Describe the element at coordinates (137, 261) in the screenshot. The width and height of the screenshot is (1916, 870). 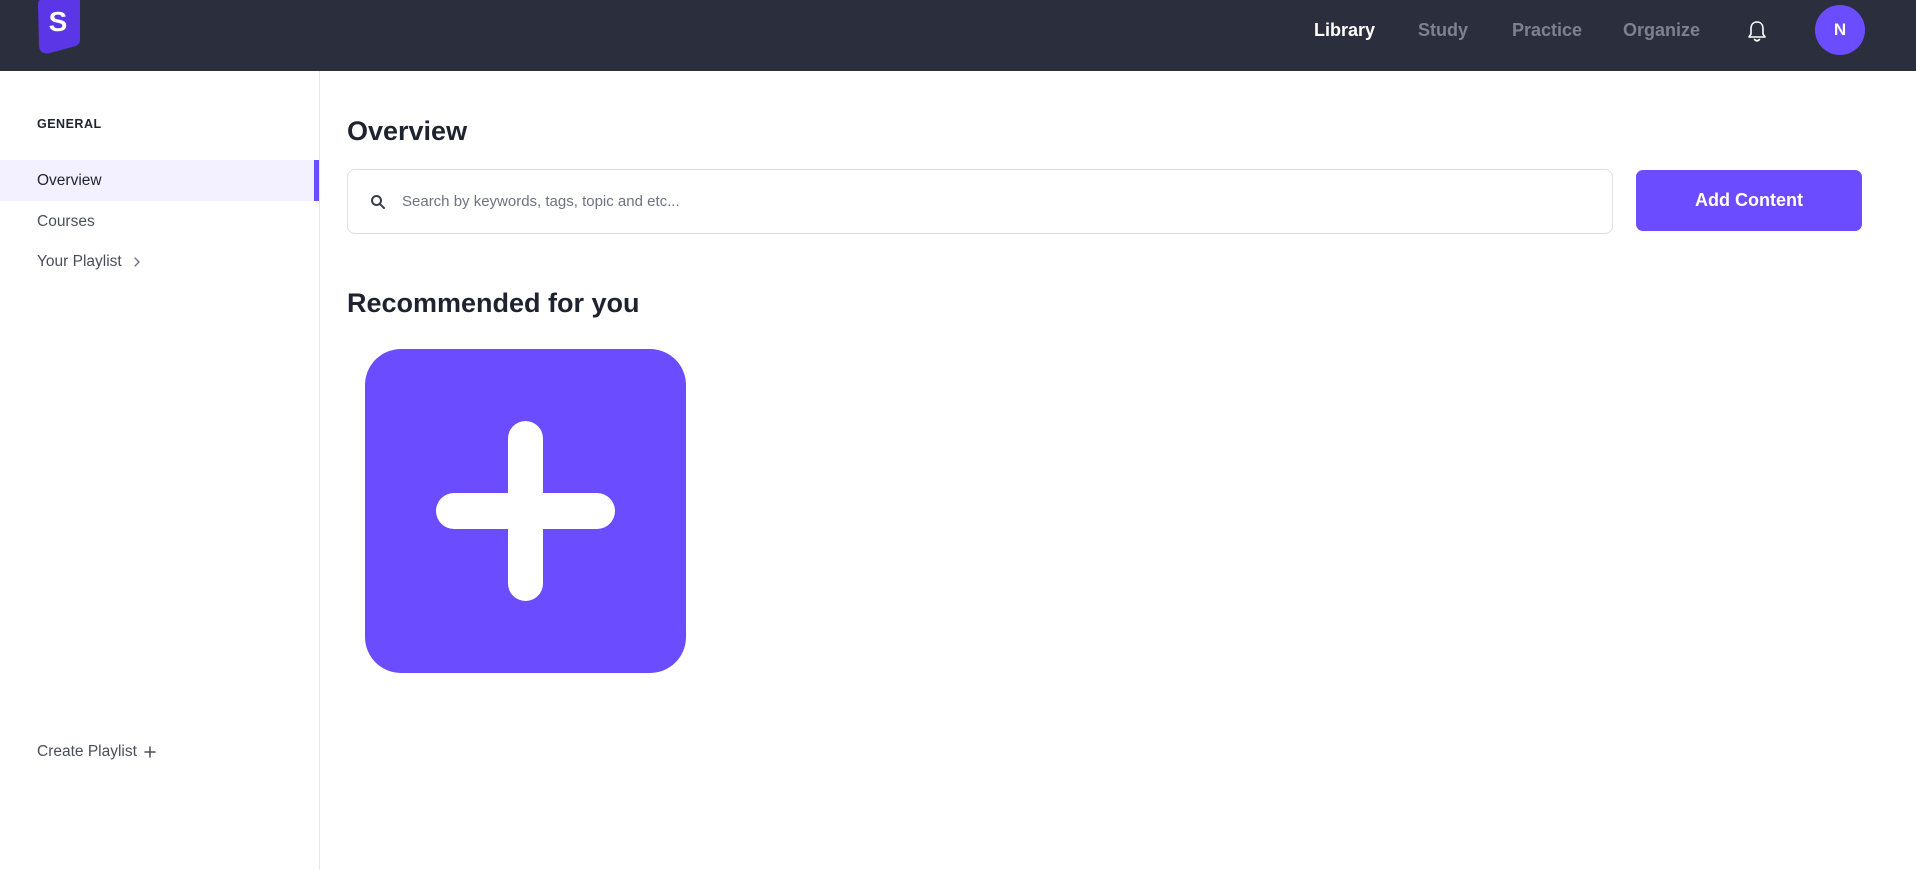
I see `chevron-right-icon` at that location.